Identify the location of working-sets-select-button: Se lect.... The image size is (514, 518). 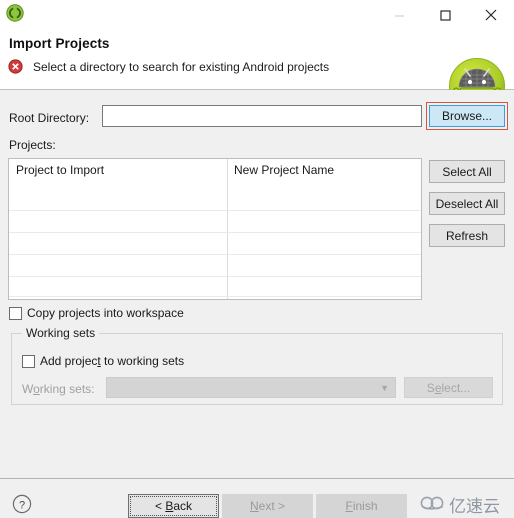
(448, 387).